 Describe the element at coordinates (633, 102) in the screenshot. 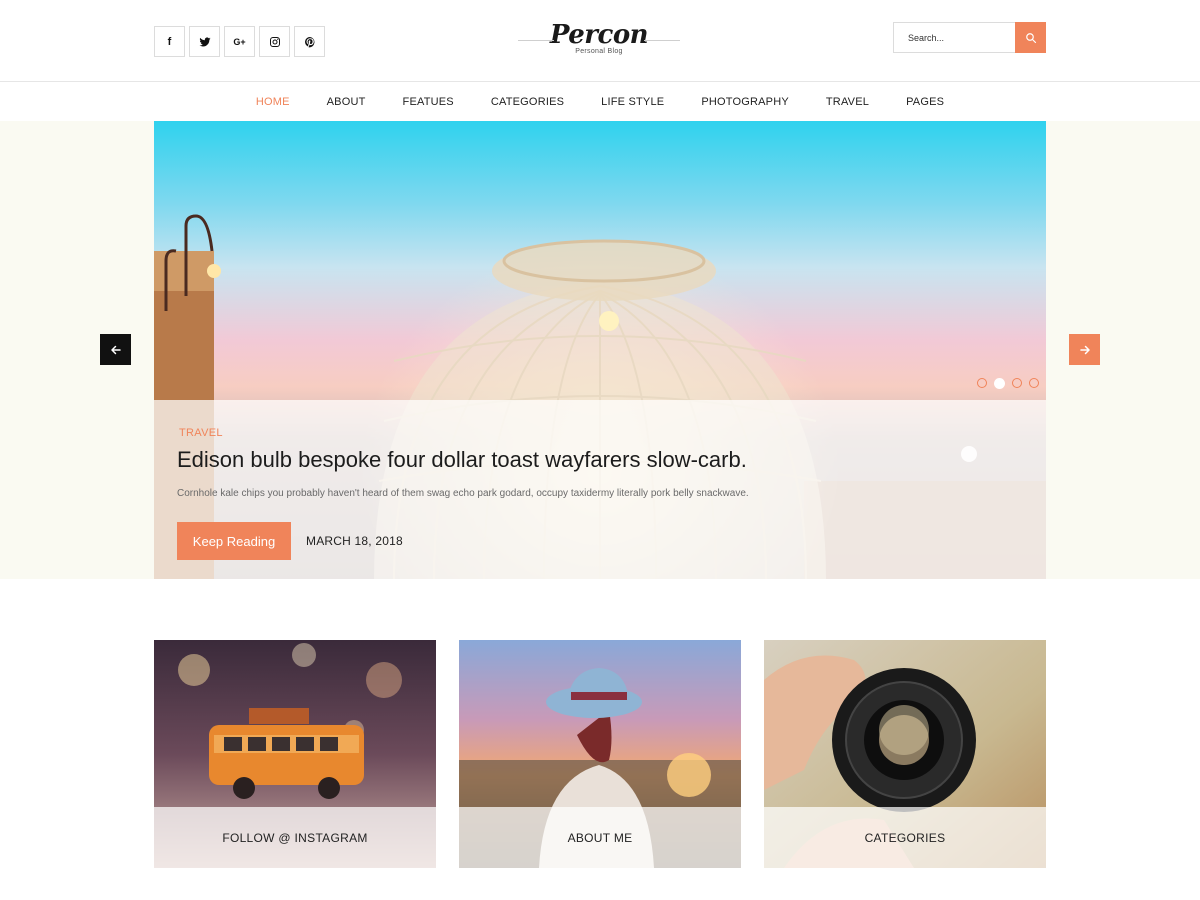

I see `nav-item-life-style: LIFE STYLE` at that location.